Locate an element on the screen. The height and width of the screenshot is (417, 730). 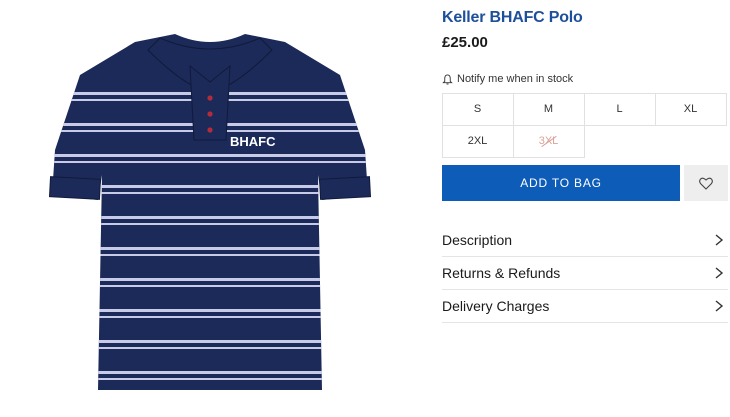
accordion-returns-refunds: Returns & Refunds is located at coordinates (585, 273).